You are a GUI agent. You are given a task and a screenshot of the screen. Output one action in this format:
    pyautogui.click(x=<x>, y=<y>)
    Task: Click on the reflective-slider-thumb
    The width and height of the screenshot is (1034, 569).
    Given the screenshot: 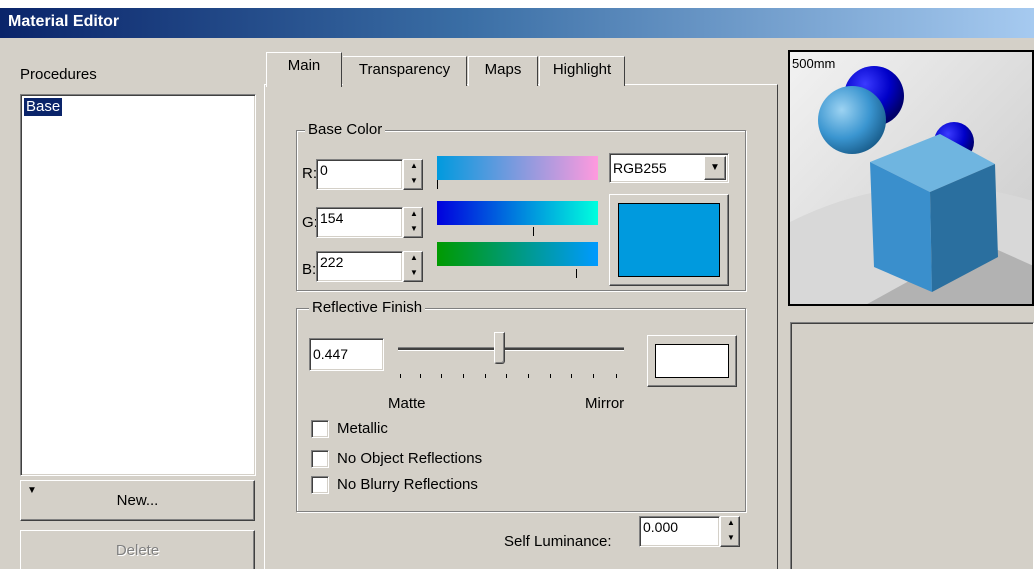 What is the action you would take?
    pyautogui.click(x=500, y=348)
    